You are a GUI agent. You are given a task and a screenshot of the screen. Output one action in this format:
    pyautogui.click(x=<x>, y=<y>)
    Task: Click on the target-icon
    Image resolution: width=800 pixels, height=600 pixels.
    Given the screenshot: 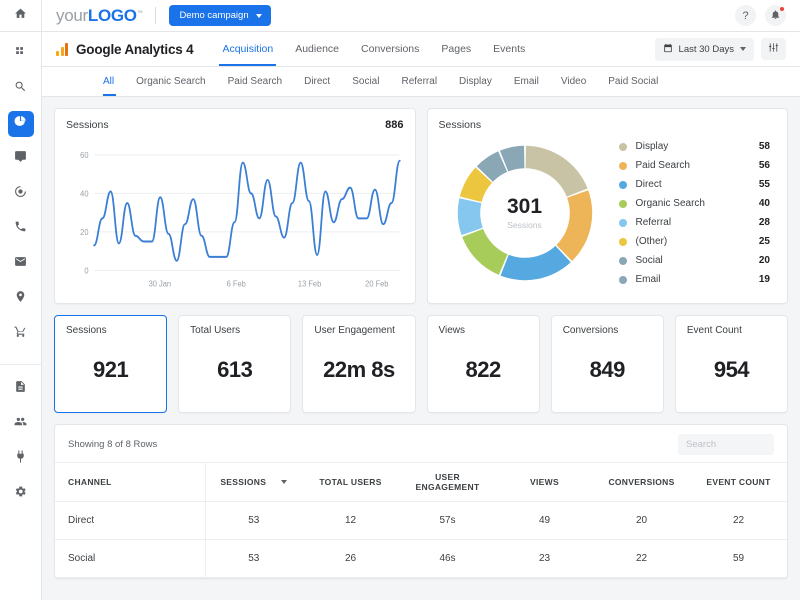 What is the action you would take?
    pyautogui.click(x=20, y=194)
    